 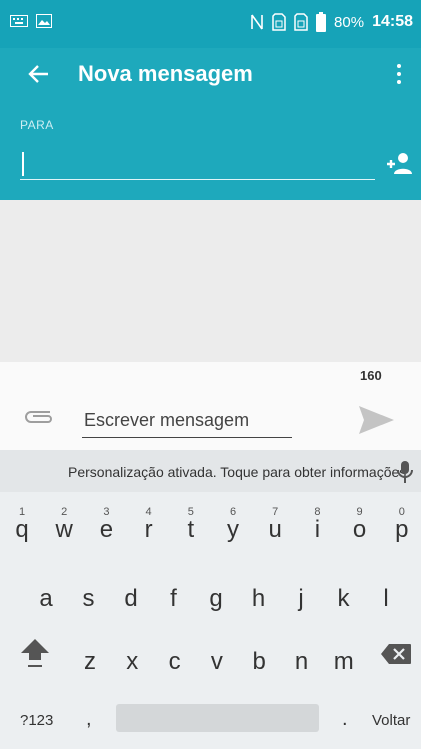 I want to click on key-label: f, so click(x=173, y=598).